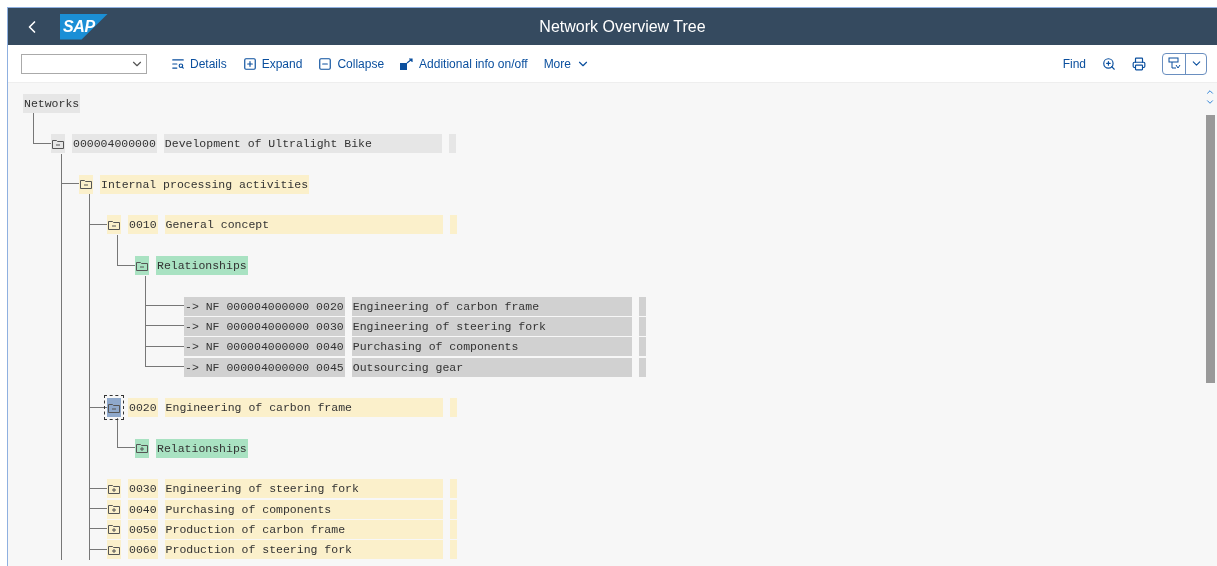  What do you see at coordinates (84, 26) in the screenshot?
I see `sap-logo: SAP` at bounding box center [84, 26].